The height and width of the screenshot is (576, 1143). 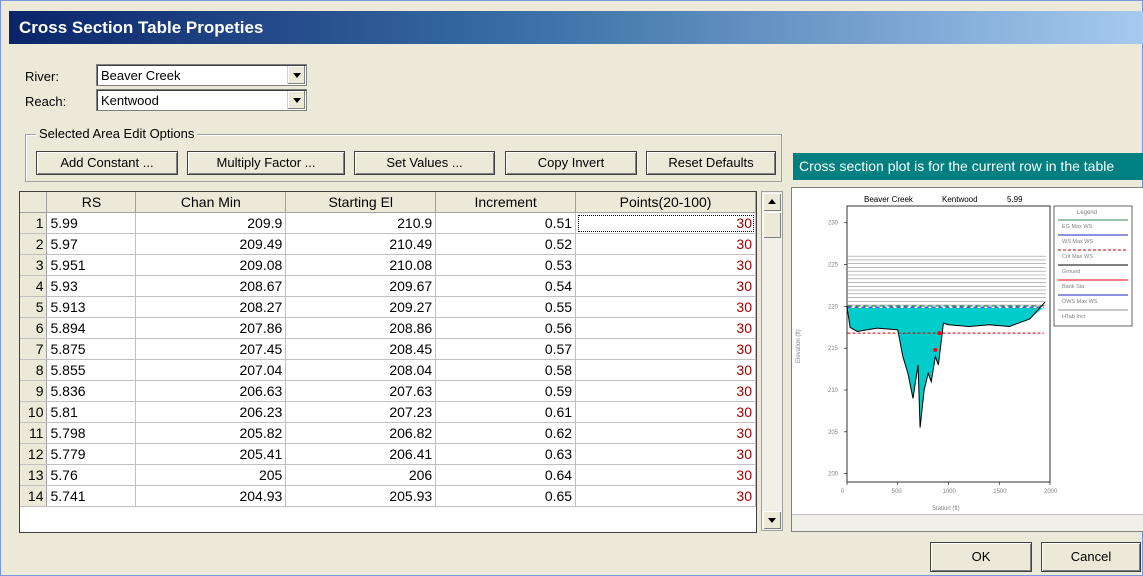 What do you see at coordinates (91, 412) in the screenshot?
I see `cell-rs: 5.81` at bounding box center [91, 412].